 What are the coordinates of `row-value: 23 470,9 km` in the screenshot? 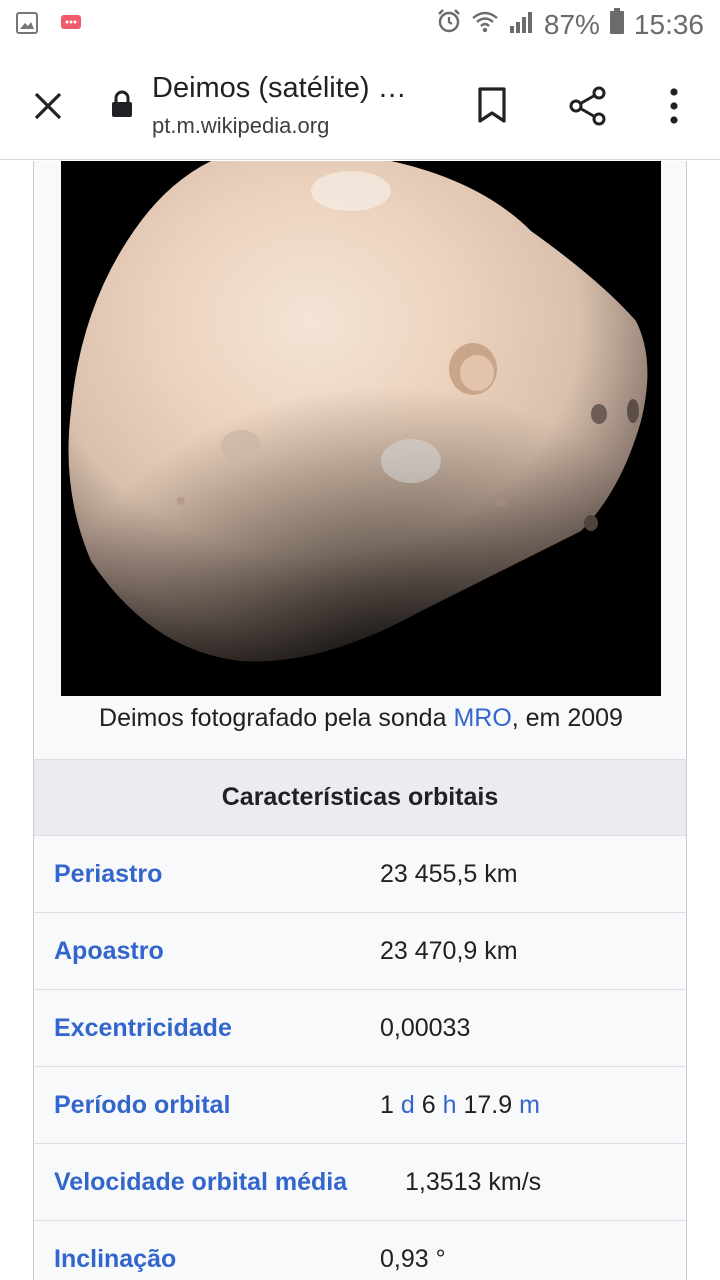 It's located at (449, 950).